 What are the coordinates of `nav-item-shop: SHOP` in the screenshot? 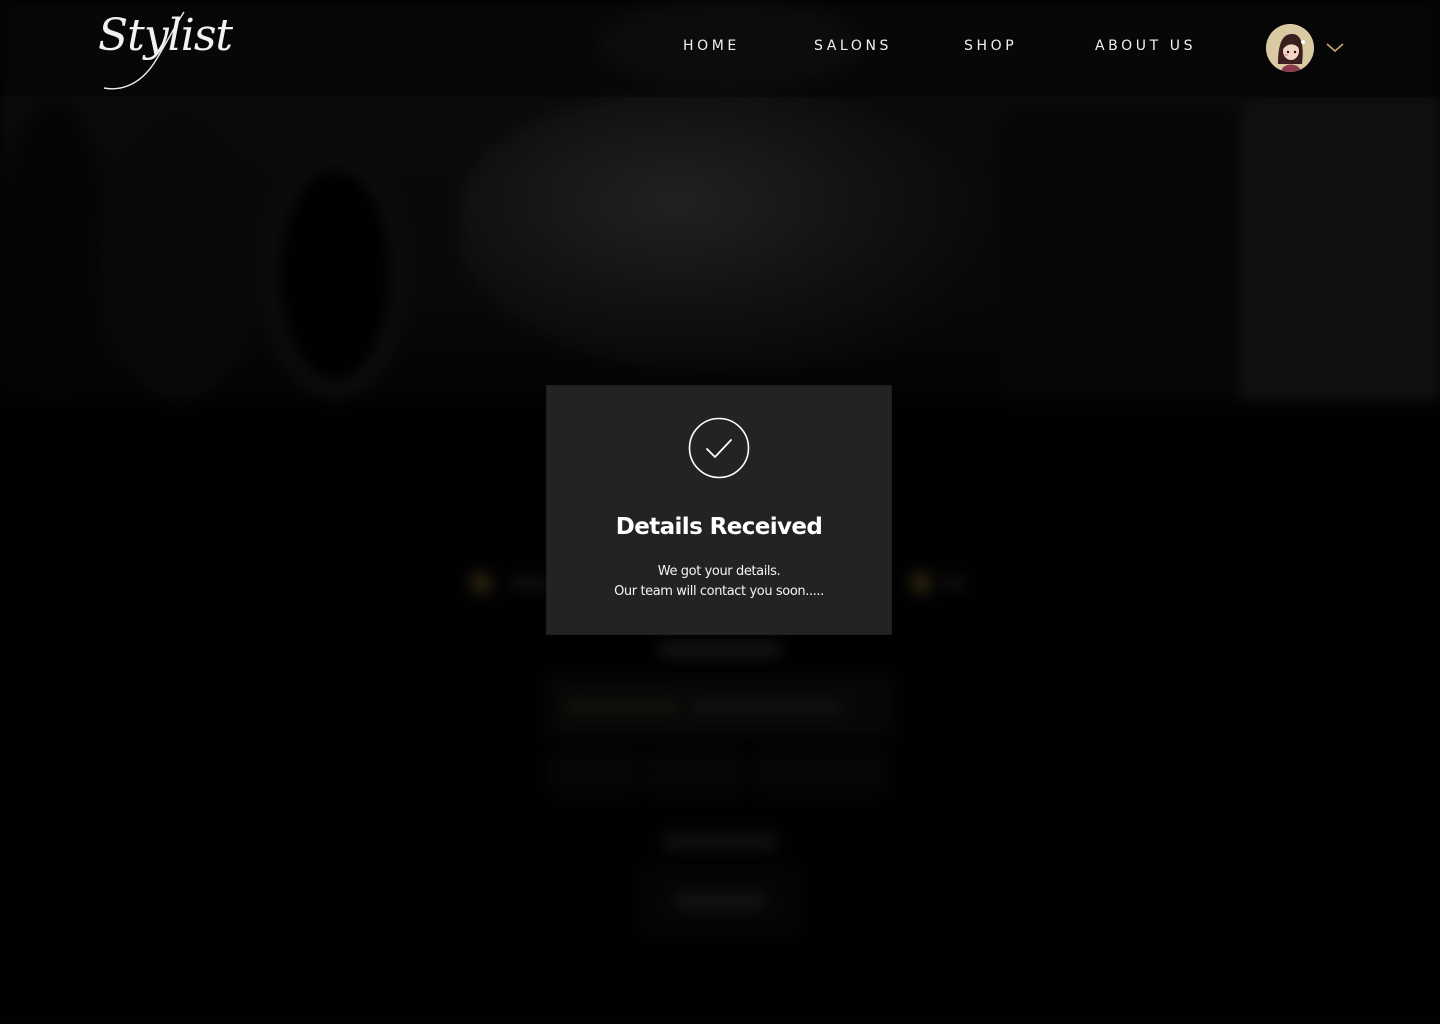 It's located at (990, 46).